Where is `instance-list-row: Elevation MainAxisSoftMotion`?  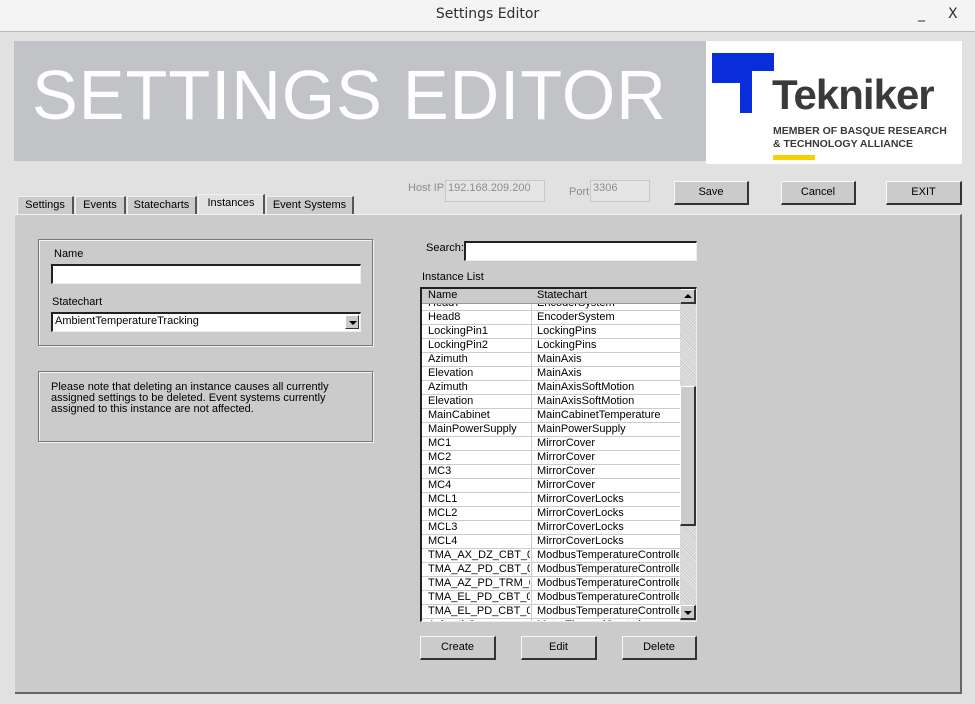 instance-list-row: Elevation MainAxisSoftMotion is located at coordinates (551, 402).